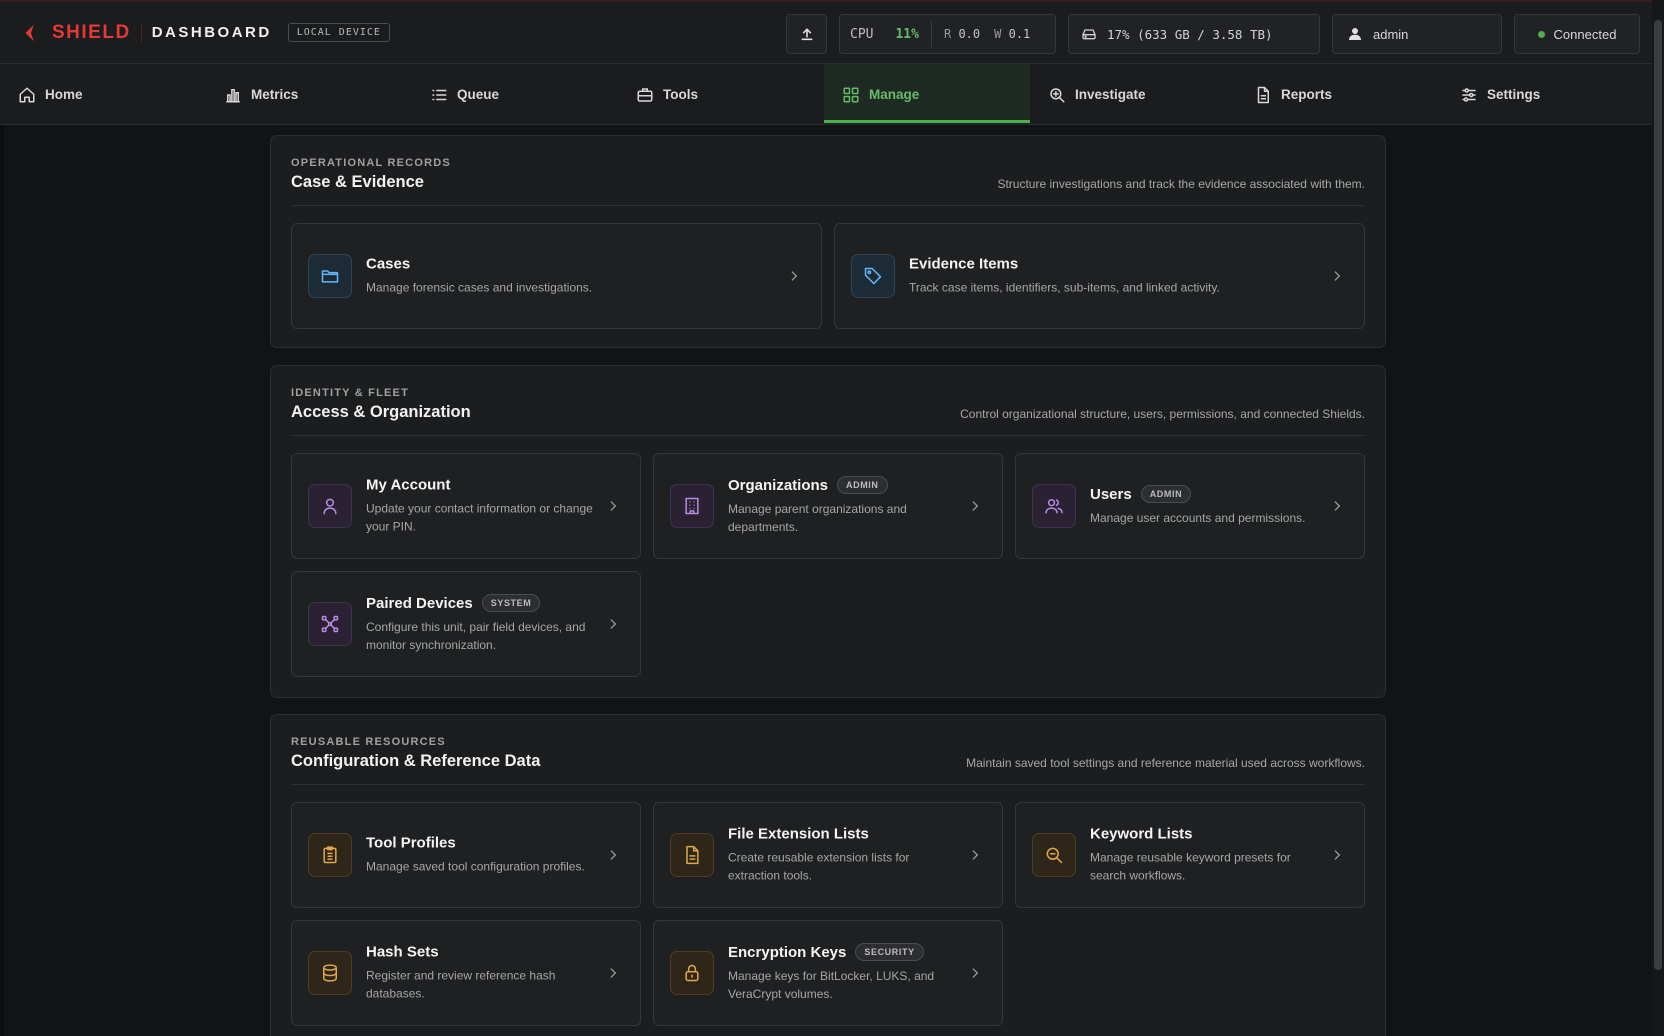 This screenshot has height=1036, width=1664. What do you see at coordinates (1658, 495) in the screenshot?
I see `scrollbar-thumb` at bounding box center [1658, 495].